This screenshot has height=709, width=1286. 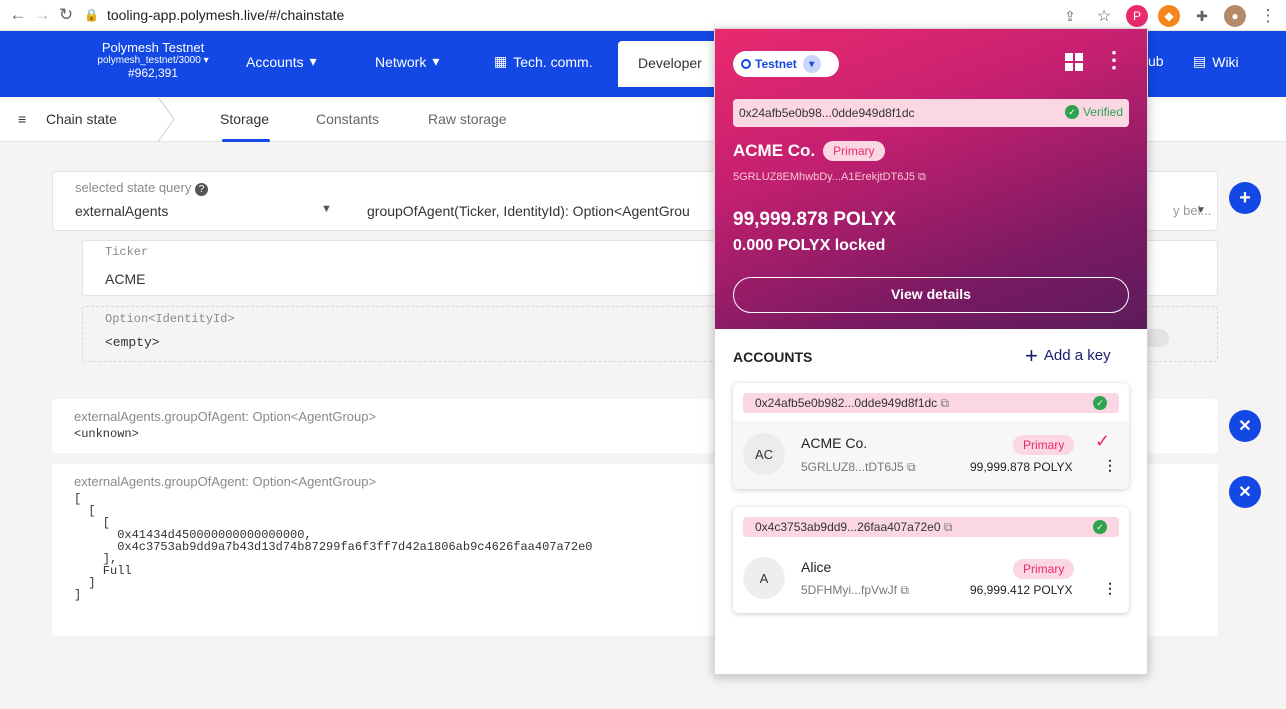 What do you see at coordinates (848, 527) in the screenshot?
I see `did-text: 0x4c3753ab9dd9...26faa407a72e0` at bounding box center [848, 527].